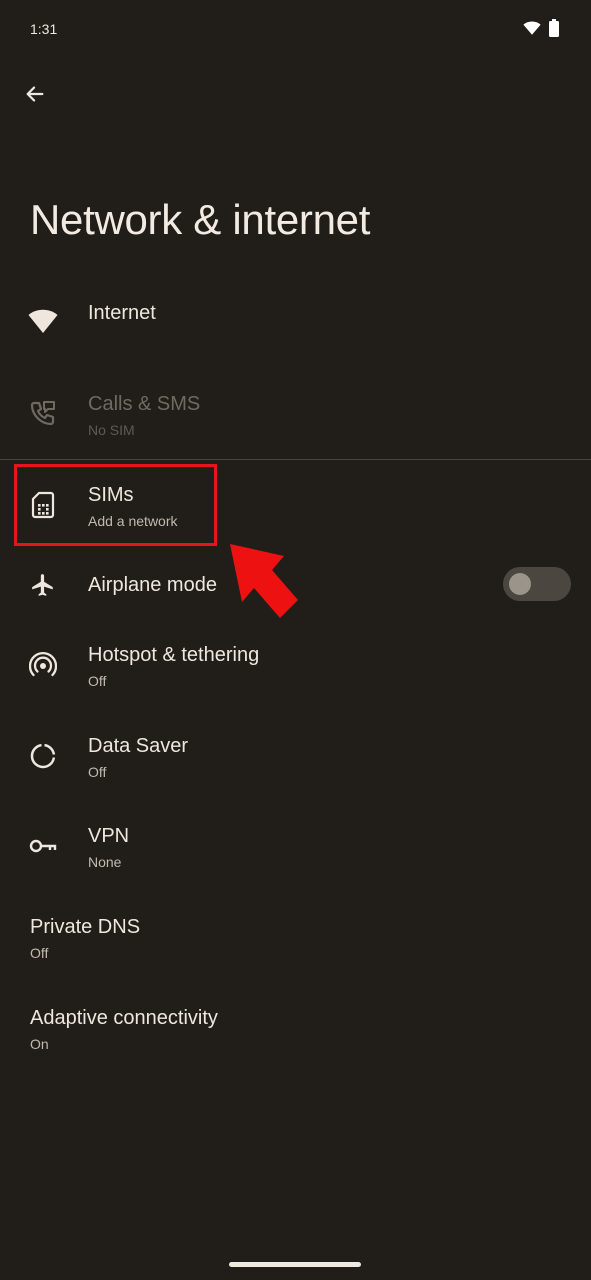 The image size is (591, 1280). I want to click on item-subtitle: No SIM, so click(111, 430).